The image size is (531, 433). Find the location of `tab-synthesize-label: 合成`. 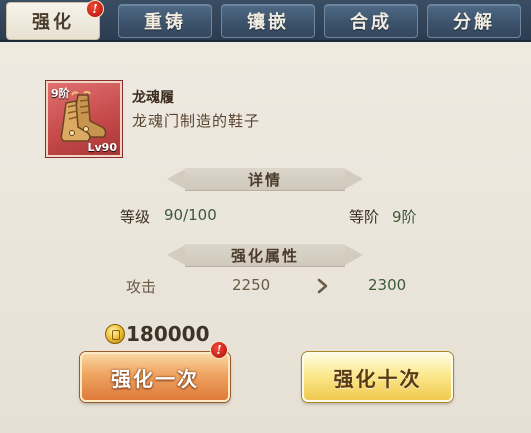

tab-synthesize-label: 合成 is located at coordinates (371, 22).